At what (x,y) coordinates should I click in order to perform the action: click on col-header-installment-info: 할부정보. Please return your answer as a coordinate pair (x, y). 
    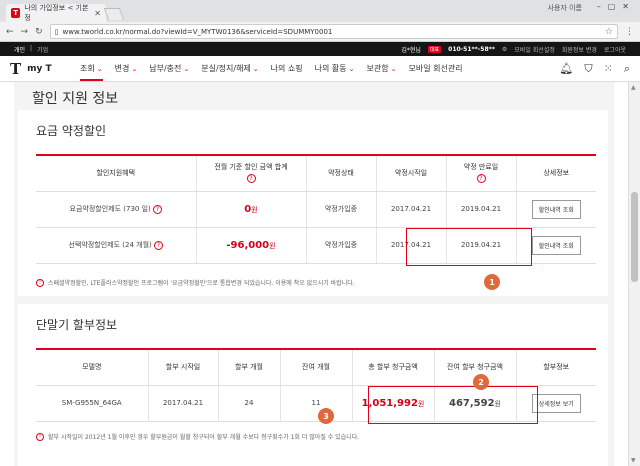
    Looking at the image, I should click on (555, 367).